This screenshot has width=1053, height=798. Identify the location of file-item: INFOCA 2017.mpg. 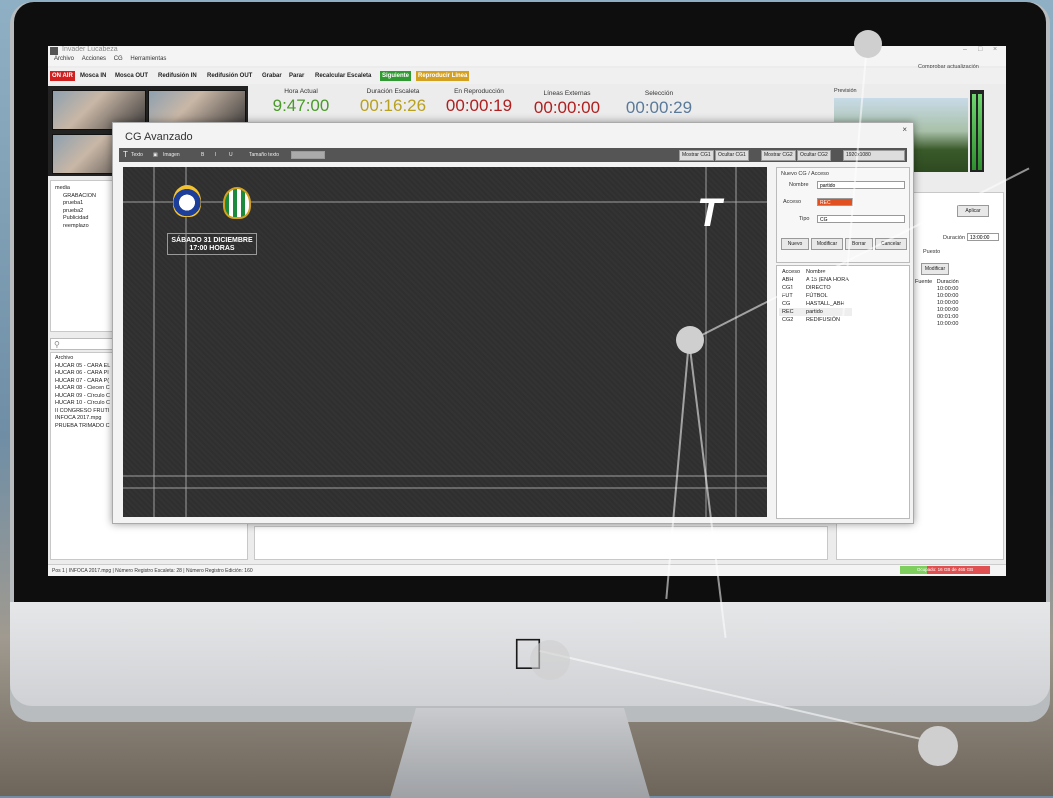
(82, 419).